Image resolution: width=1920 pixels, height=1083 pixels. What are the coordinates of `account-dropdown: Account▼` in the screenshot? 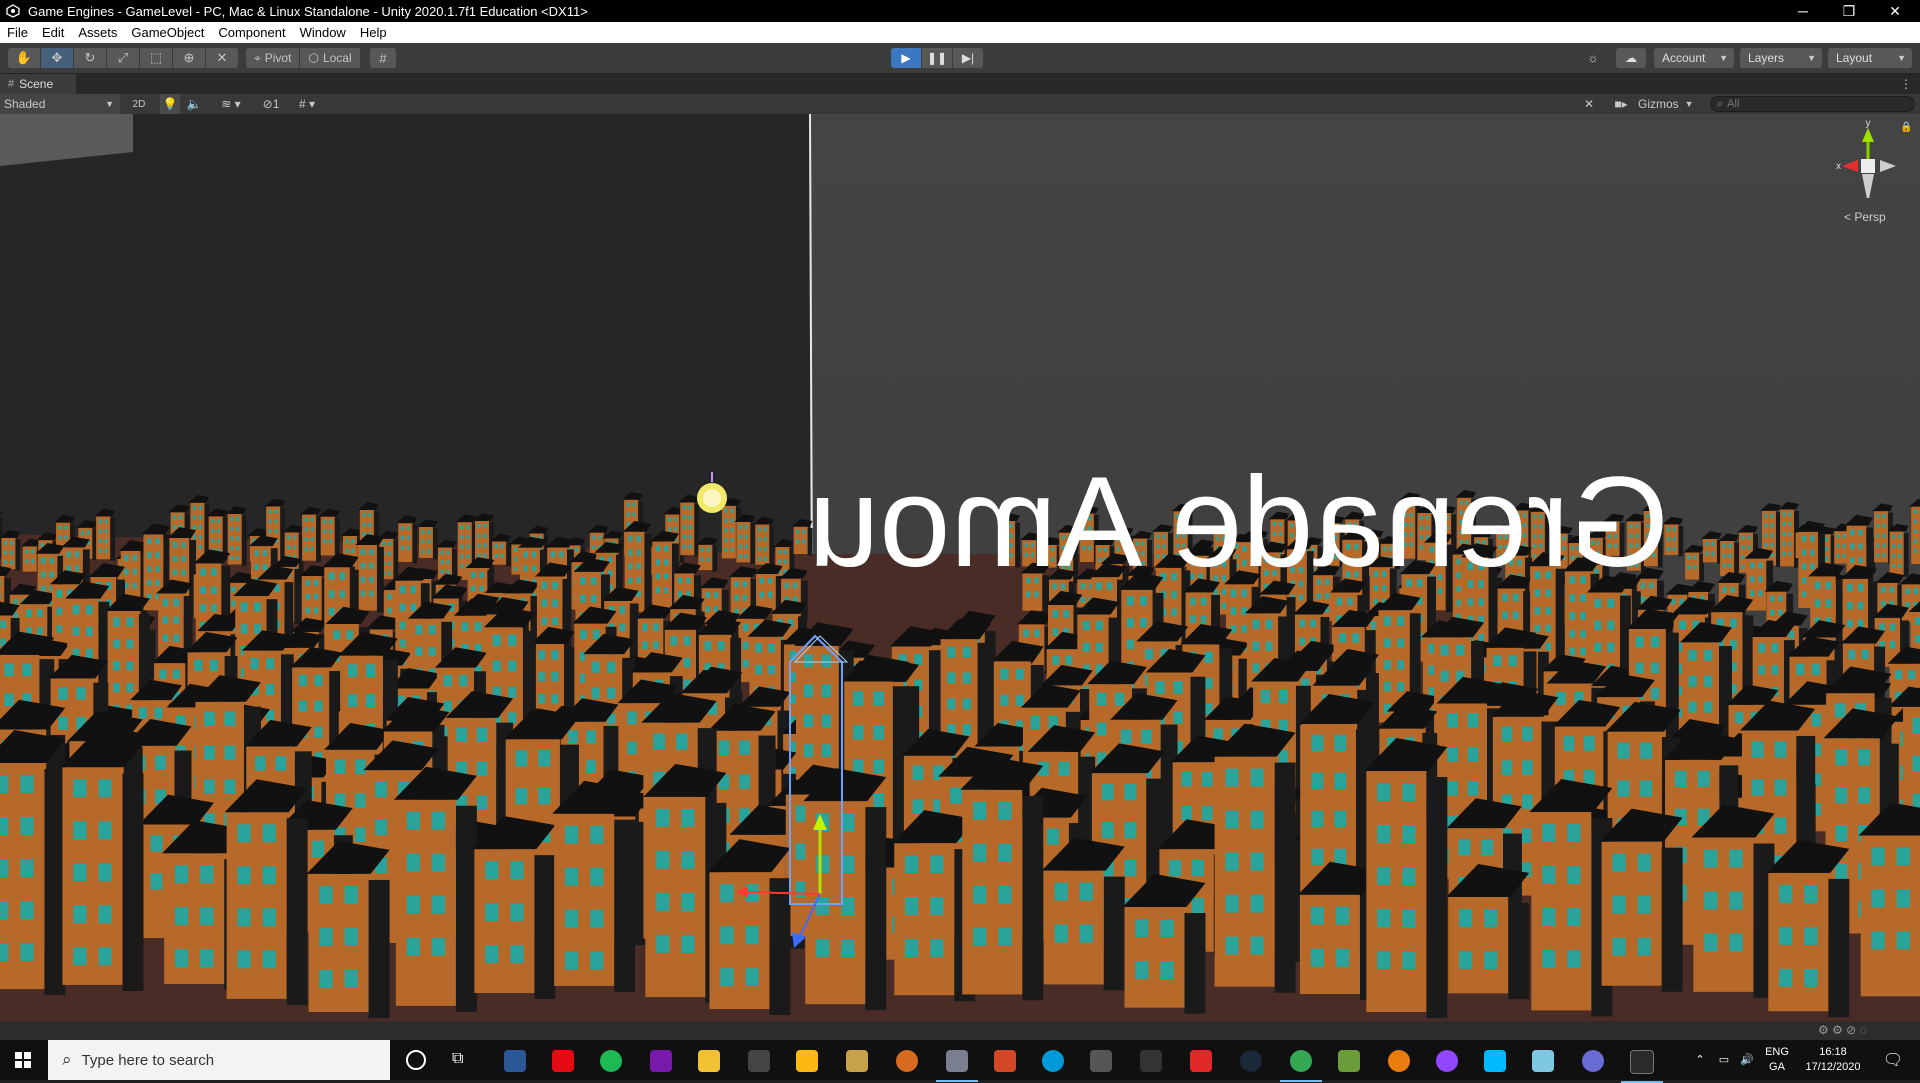 It's located at (1694, 58).